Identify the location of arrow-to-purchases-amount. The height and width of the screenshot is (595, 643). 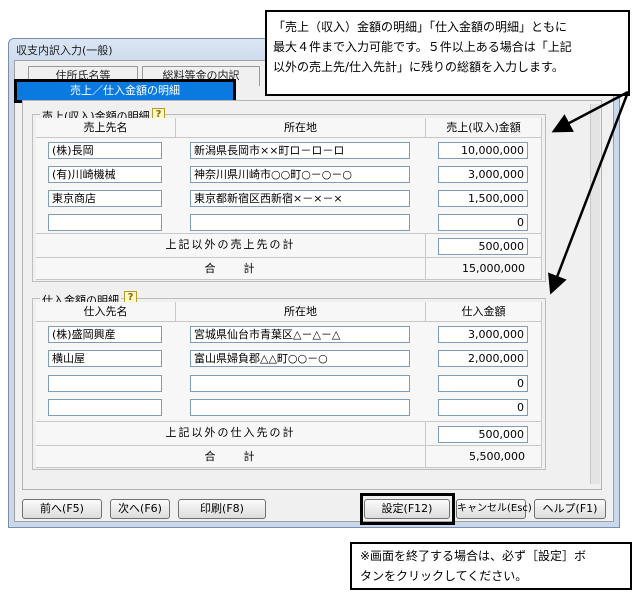
(589, 193).